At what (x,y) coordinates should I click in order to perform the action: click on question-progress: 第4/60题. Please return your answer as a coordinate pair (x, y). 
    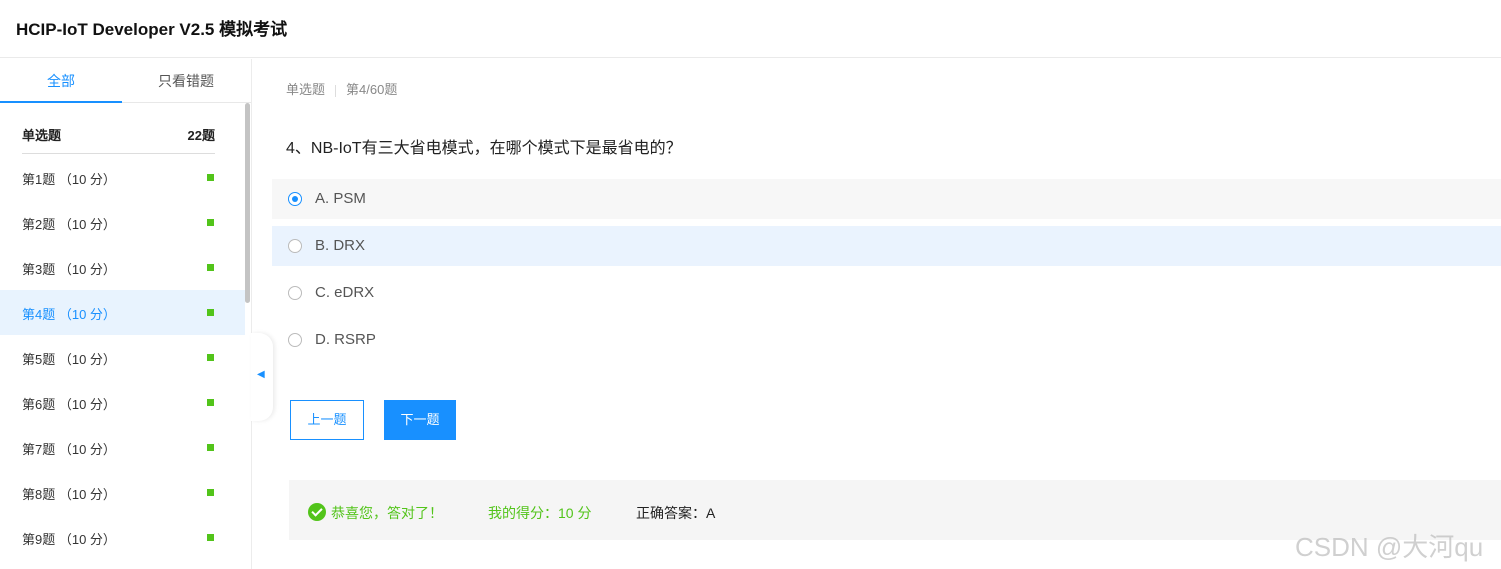
    Looking at the image, I should click on (372, 89).